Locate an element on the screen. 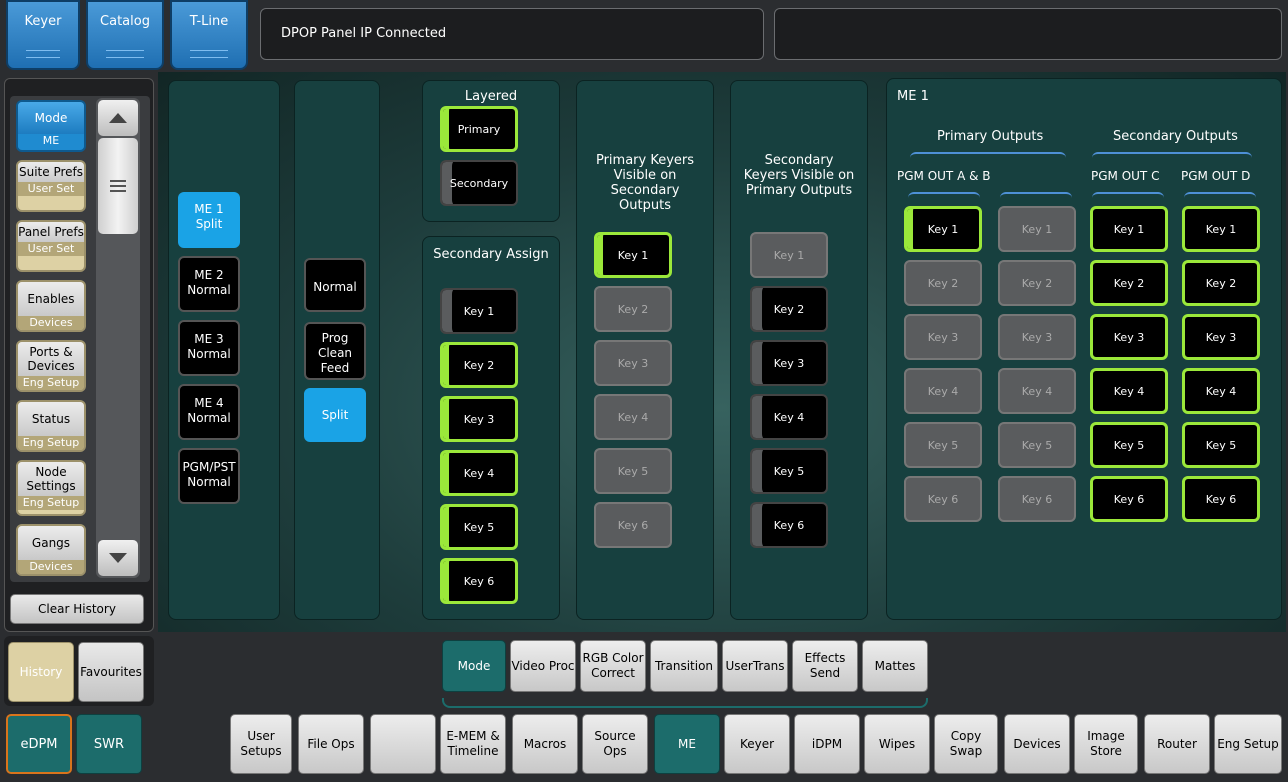 This screenshot has height=782, width=1288. pgm-pst-normal-button: PGM/PST Normal is located at coordinates (209, 476).